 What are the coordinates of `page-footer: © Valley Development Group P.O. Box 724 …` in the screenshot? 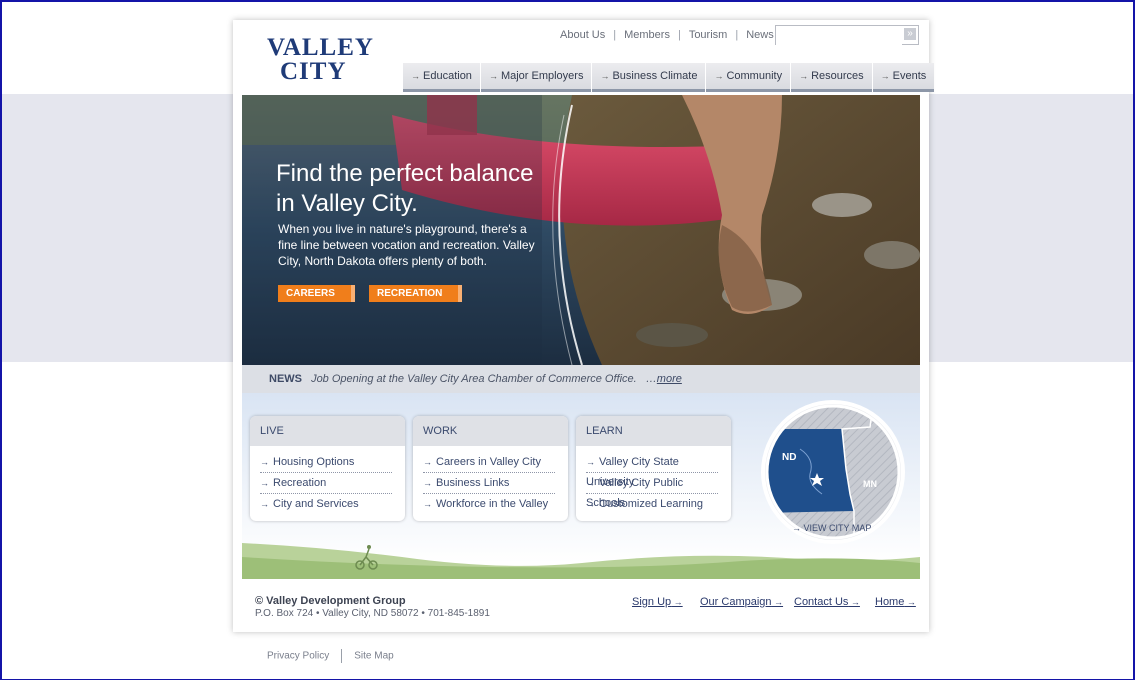 It's located at (581, 605).